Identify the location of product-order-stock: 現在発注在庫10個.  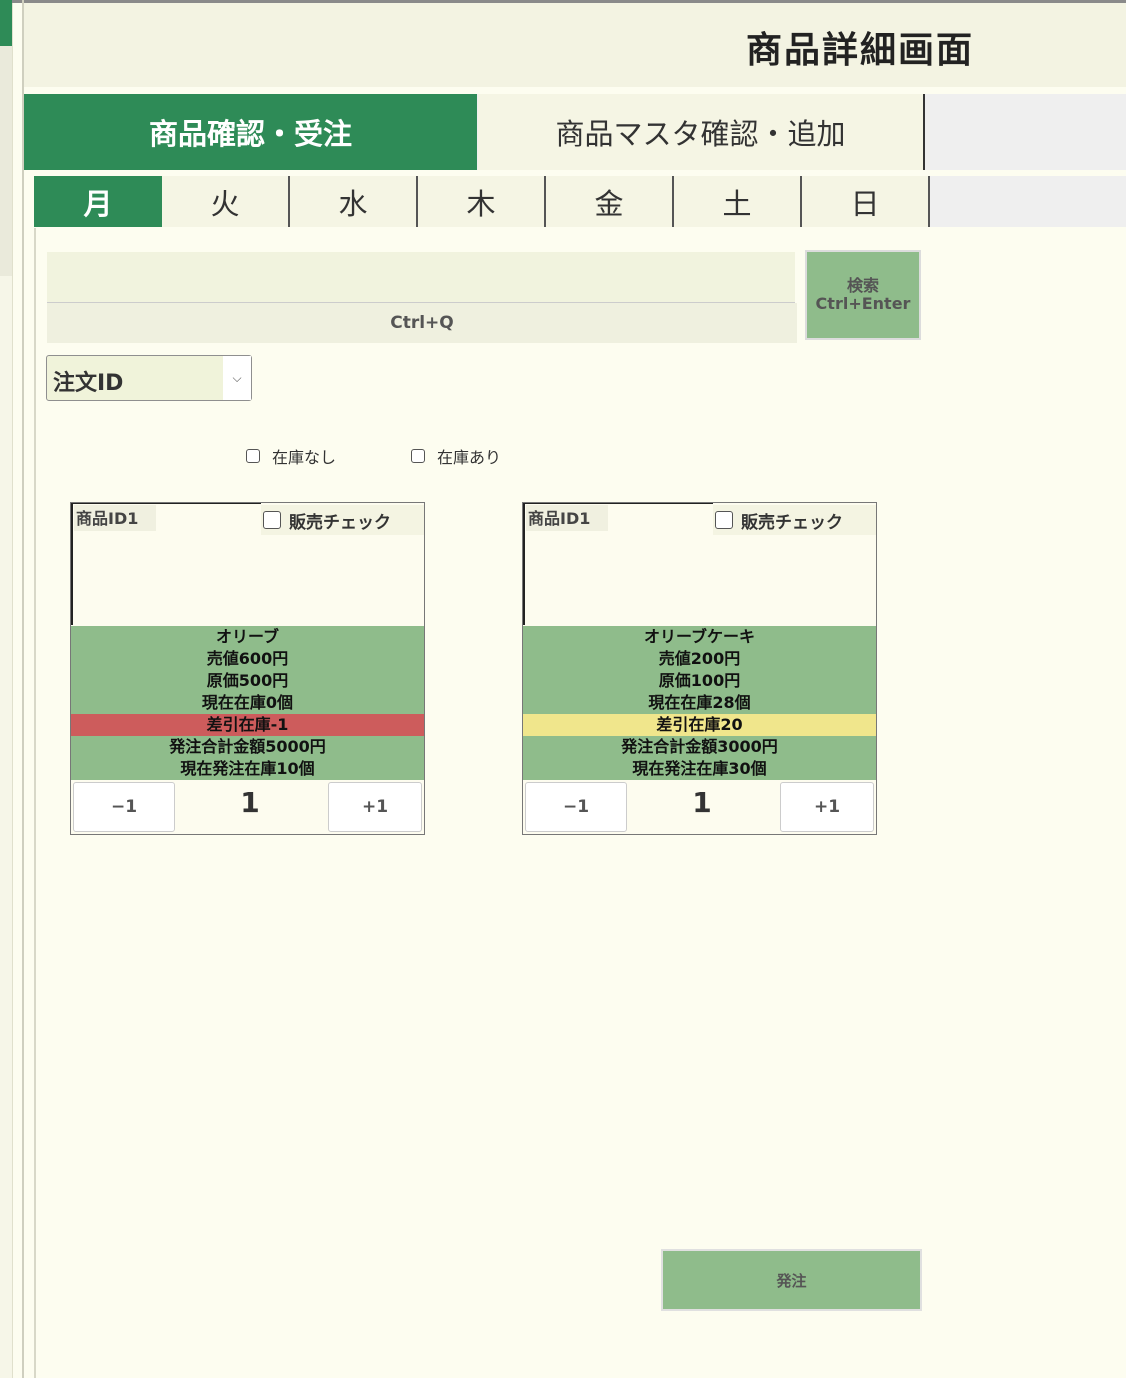
(247, 768).